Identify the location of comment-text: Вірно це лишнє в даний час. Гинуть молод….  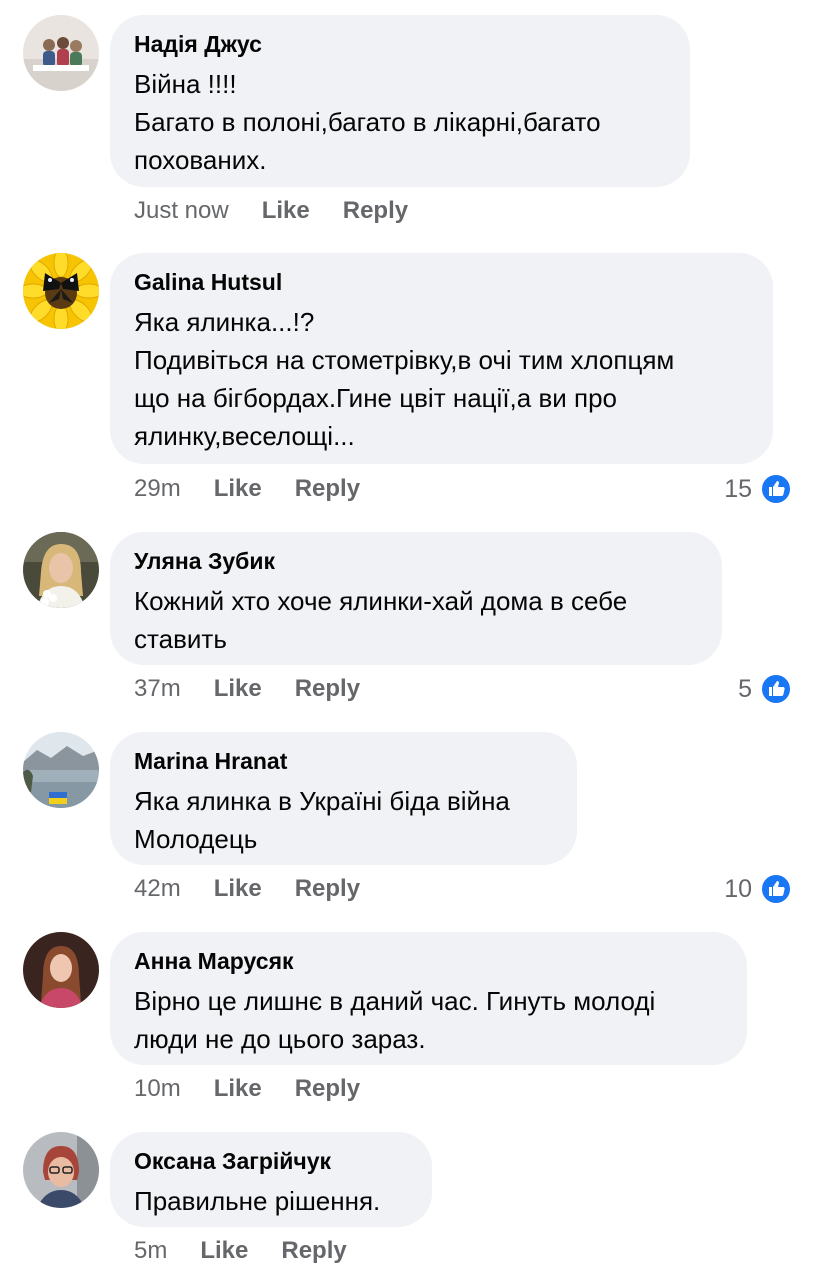
(395, 1020).